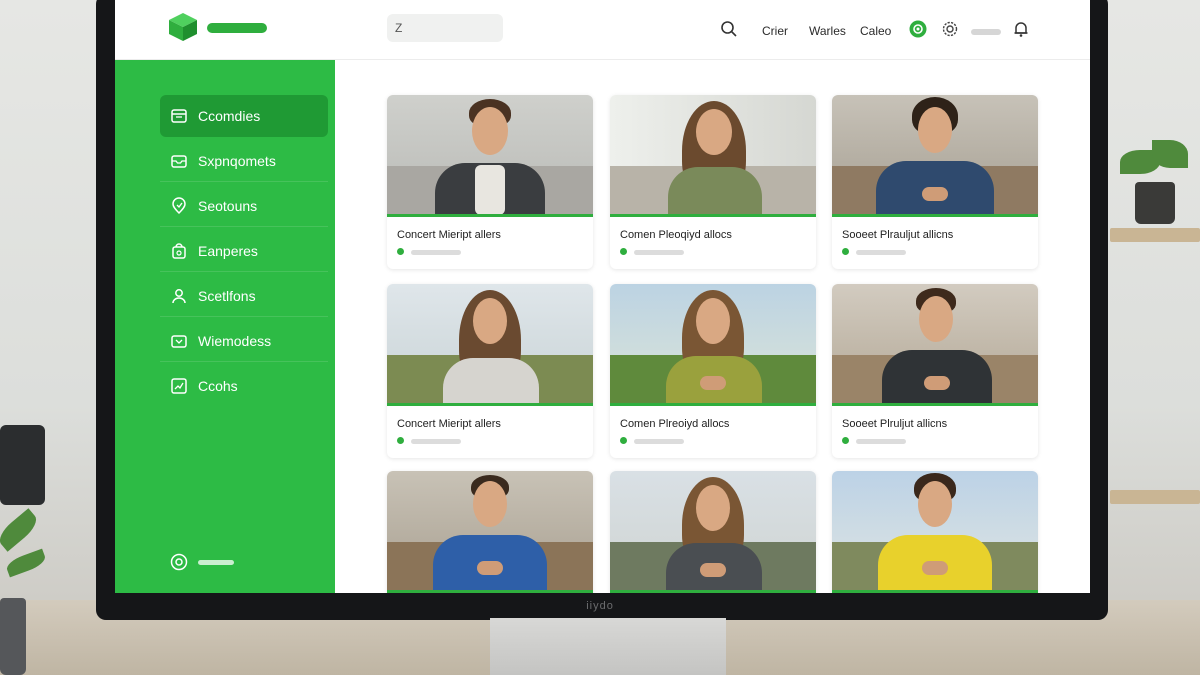 The width and height of the screenshot is (1200, 675). Describe the element at coordinates (179, 116) in the screenshot. I see `calendar-icon` at that location.